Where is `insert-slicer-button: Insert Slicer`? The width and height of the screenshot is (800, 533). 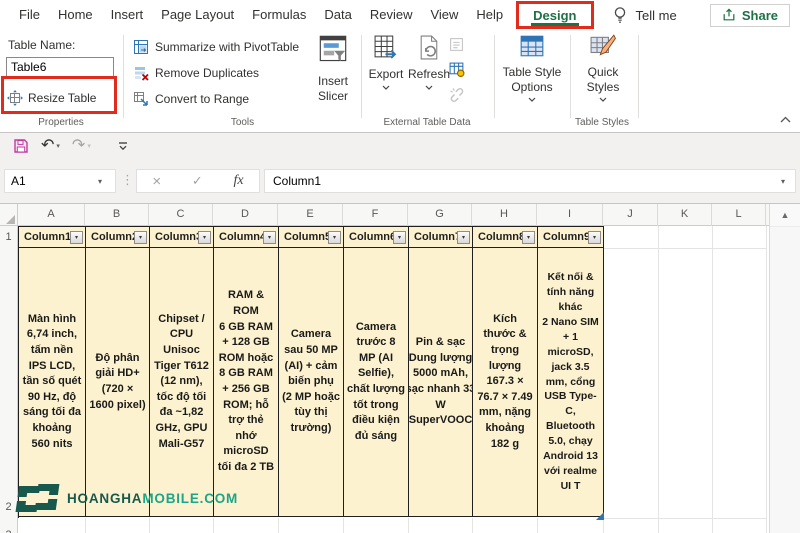
insert-slicer-button: Insert Slicer is located at coordinates (333, 69).